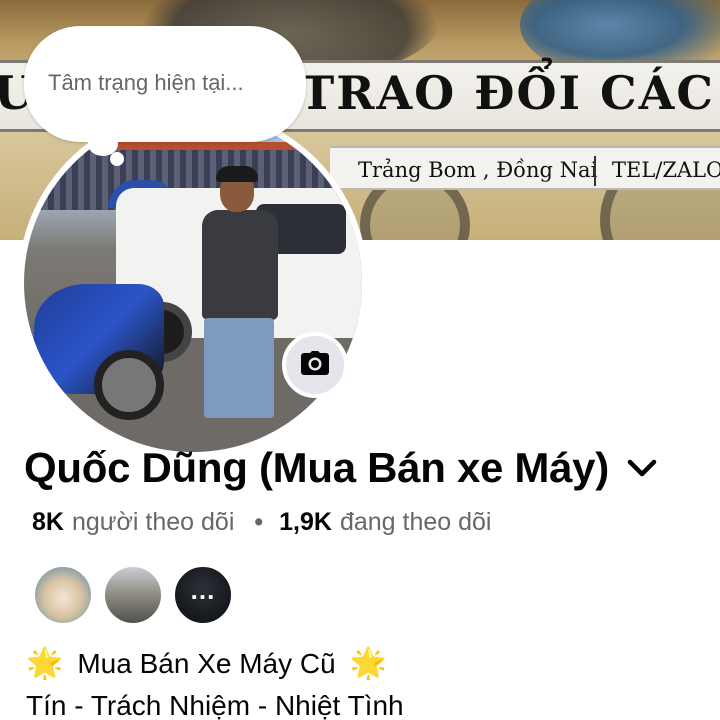 The height and width of the screenshot is (720, 720). What do you see at coordinates (478, 170) in the screenshot?
I see `cover-location-text: Trảng Bom , Đồng Nai` at bounding box center [478, 170].